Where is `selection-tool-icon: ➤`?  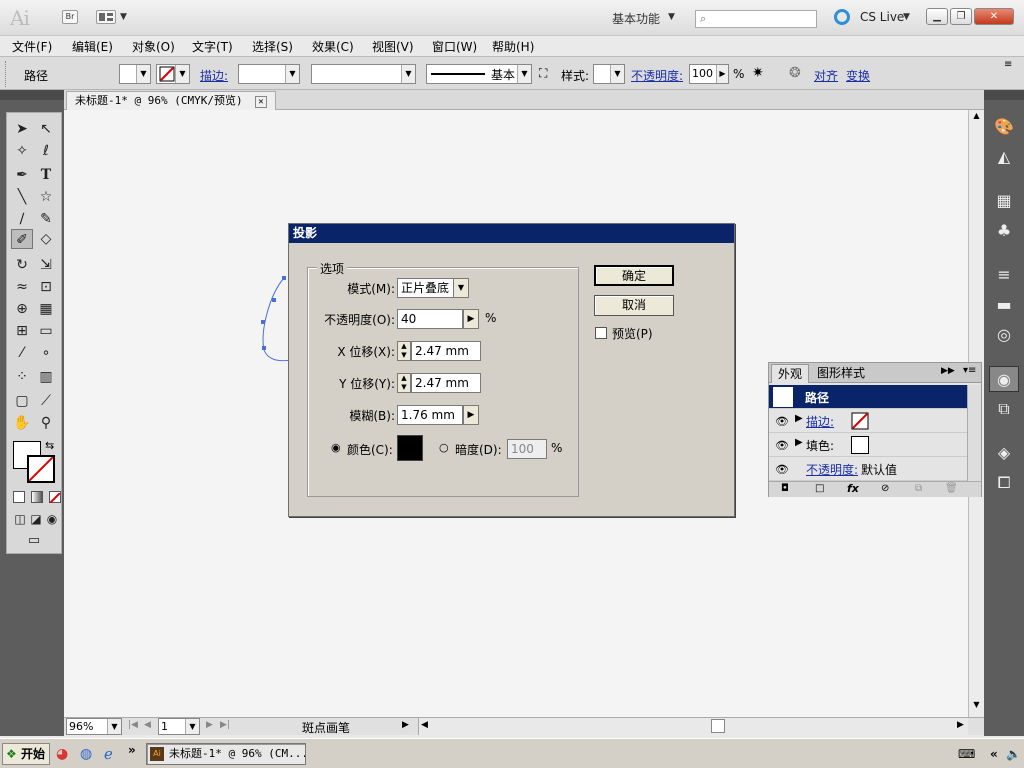
selection-tool-icon: ➤ is located at coordinates (22, 129).